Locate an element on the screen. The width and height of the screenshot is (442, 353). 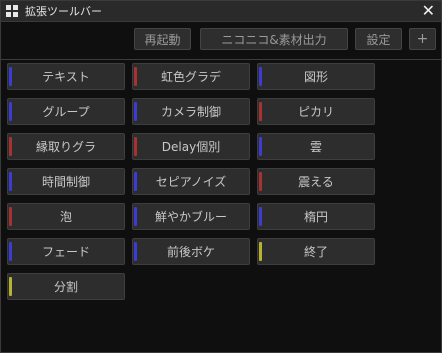
effect-button-label: 泡 is located at coordinates (65, 217).